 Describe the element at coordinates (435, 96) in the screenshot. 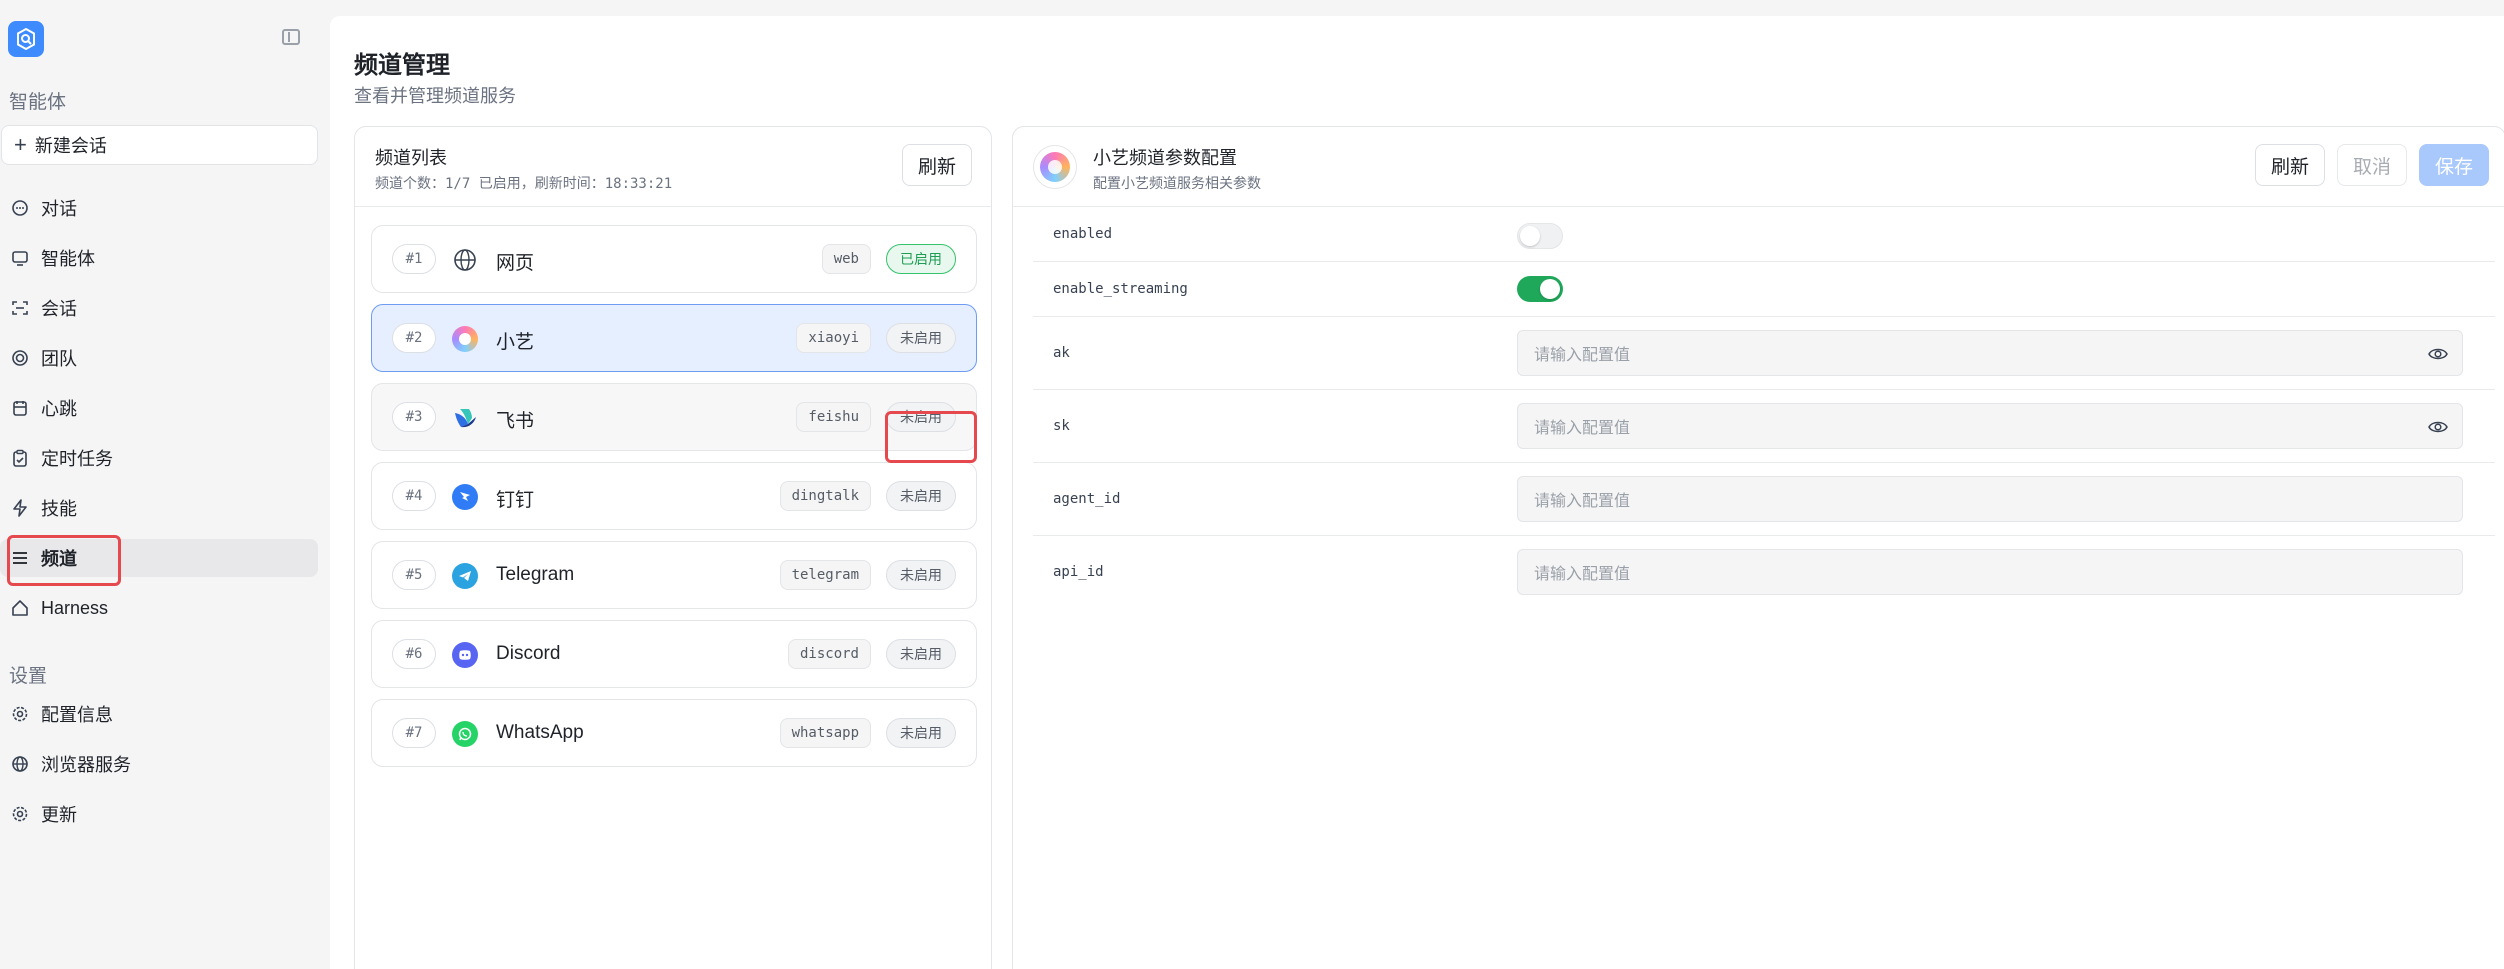

I see `page-subtitle: 查看并管理频道服务` at that location.